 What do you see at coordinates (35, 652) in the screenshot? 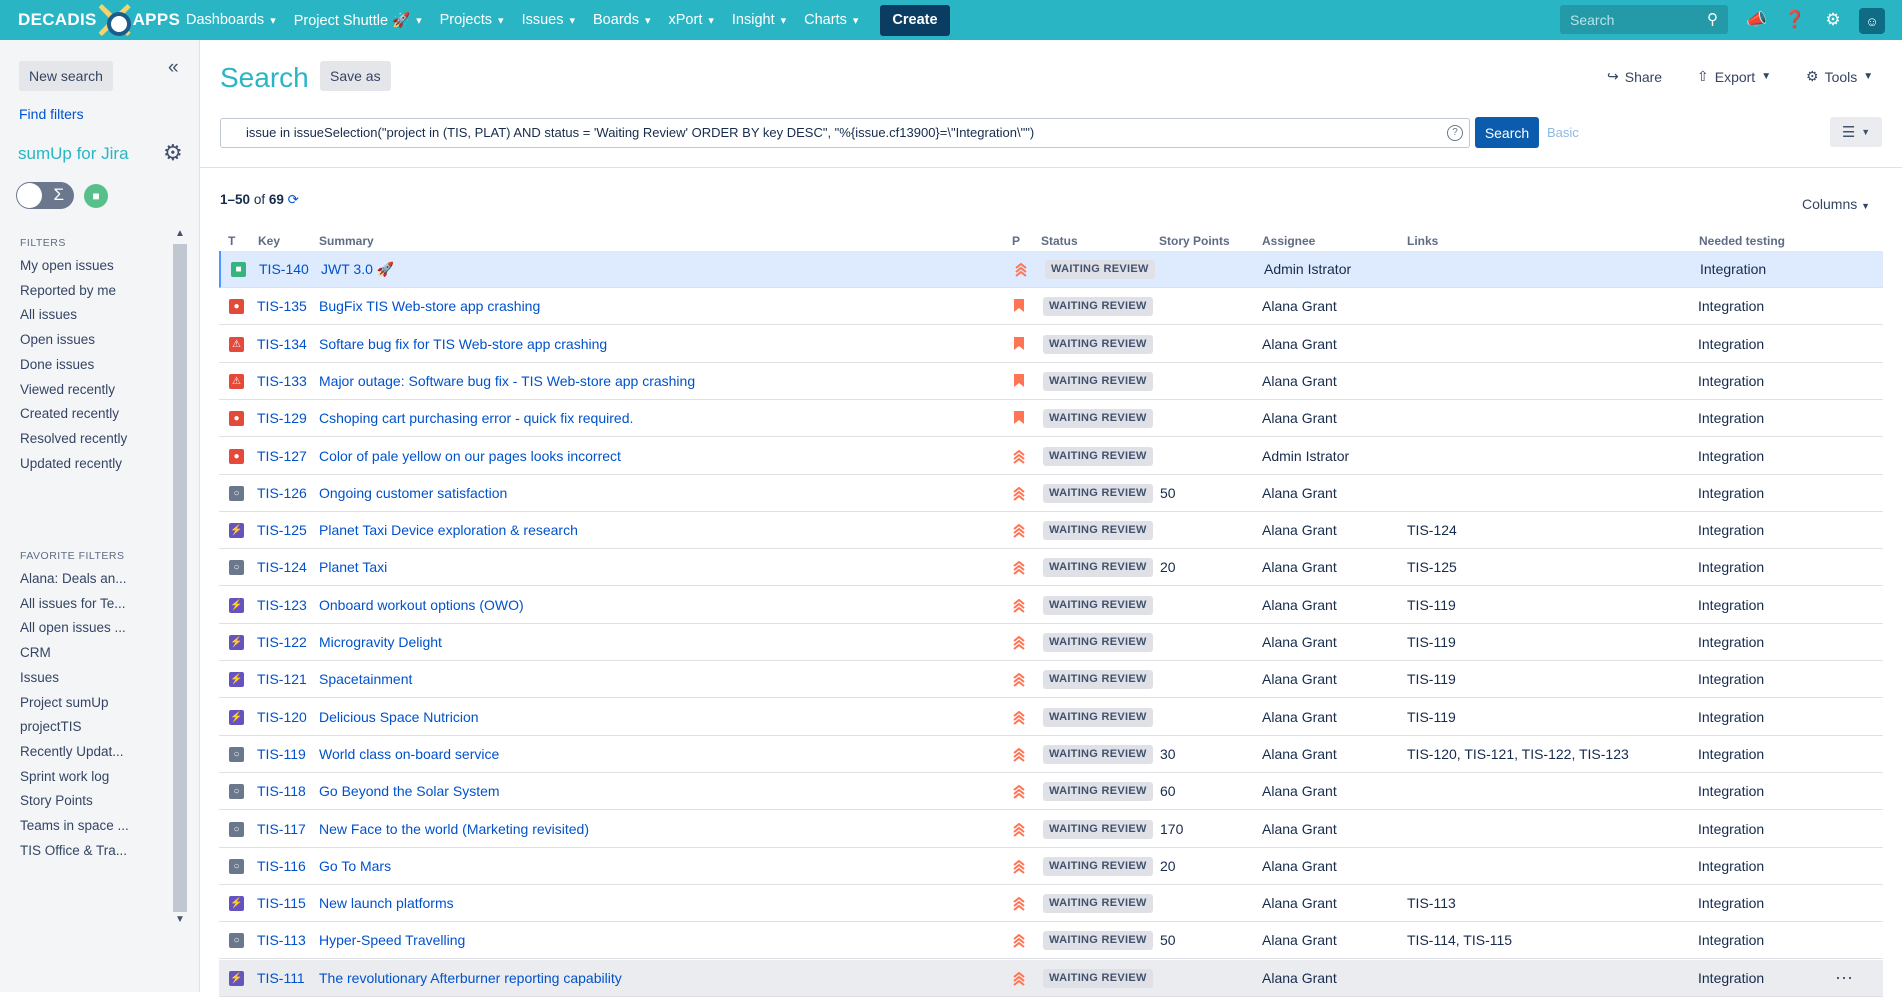
I see `favorite-filter-link: CRM` at bounding box center [35, 652].